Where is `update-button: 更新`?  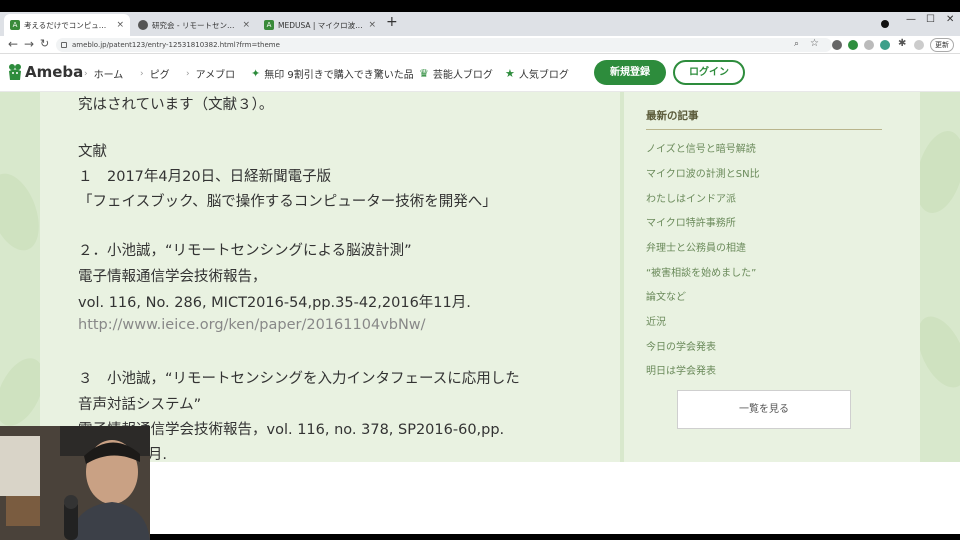 update-button: 更新 is located at coordinates (942, 45).